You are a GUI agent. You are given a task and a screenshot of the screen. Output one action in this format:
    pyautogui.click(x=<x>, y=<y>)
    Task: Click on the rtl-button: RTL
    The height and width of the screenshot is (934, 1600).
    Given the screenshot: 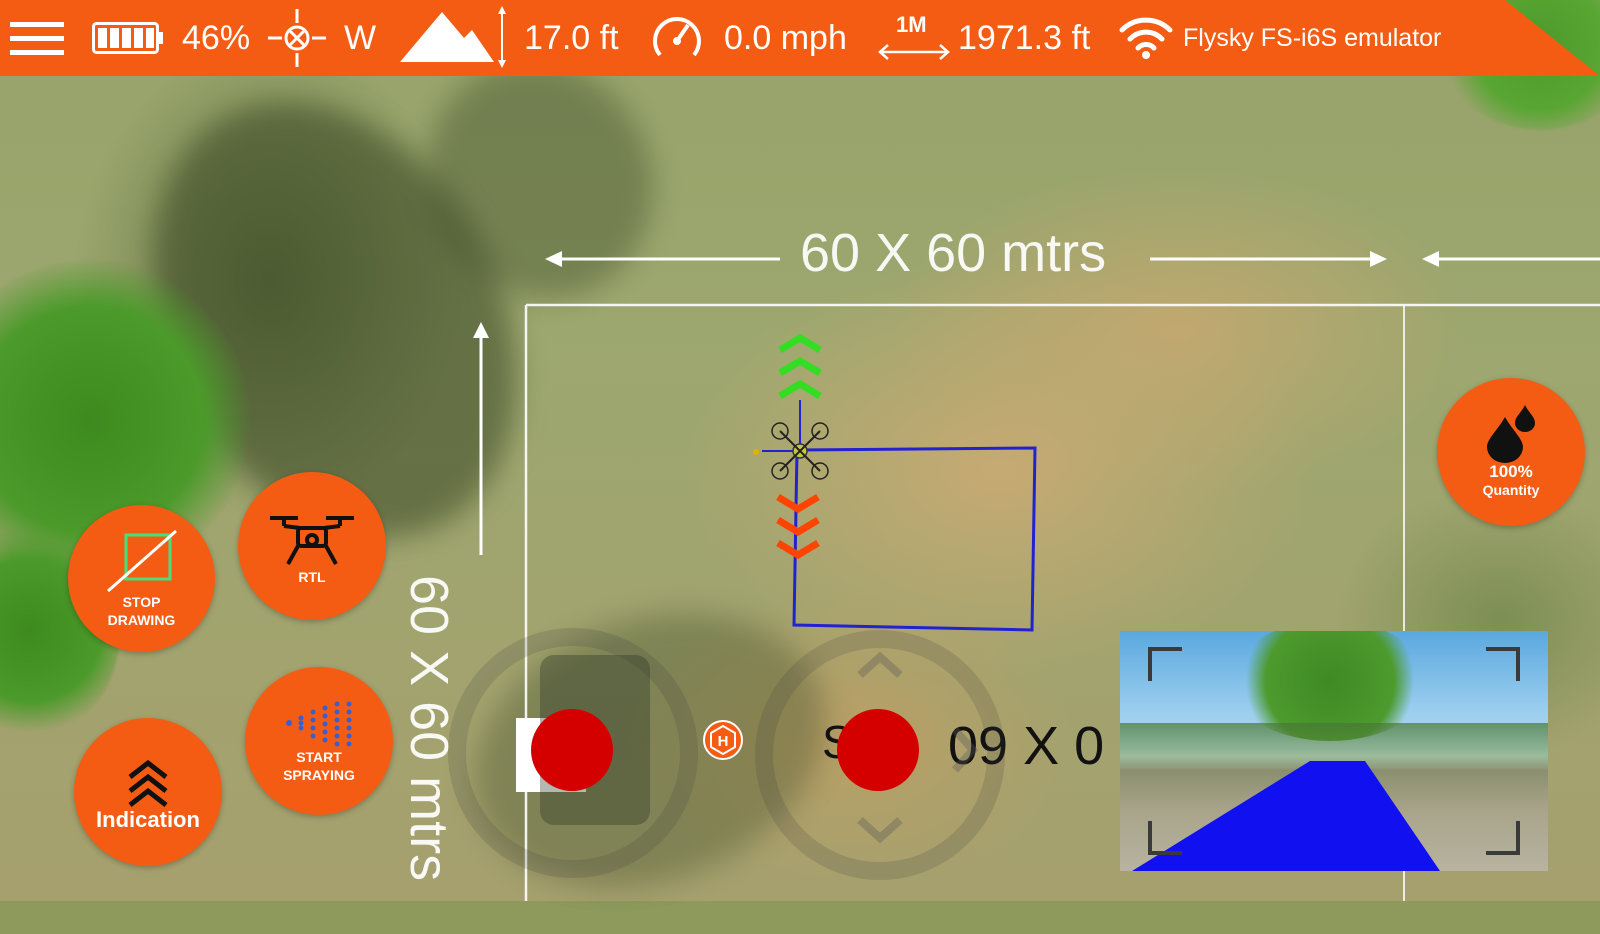 What is the action you would take?
    pyautogui.click(x=312, y=546)
    